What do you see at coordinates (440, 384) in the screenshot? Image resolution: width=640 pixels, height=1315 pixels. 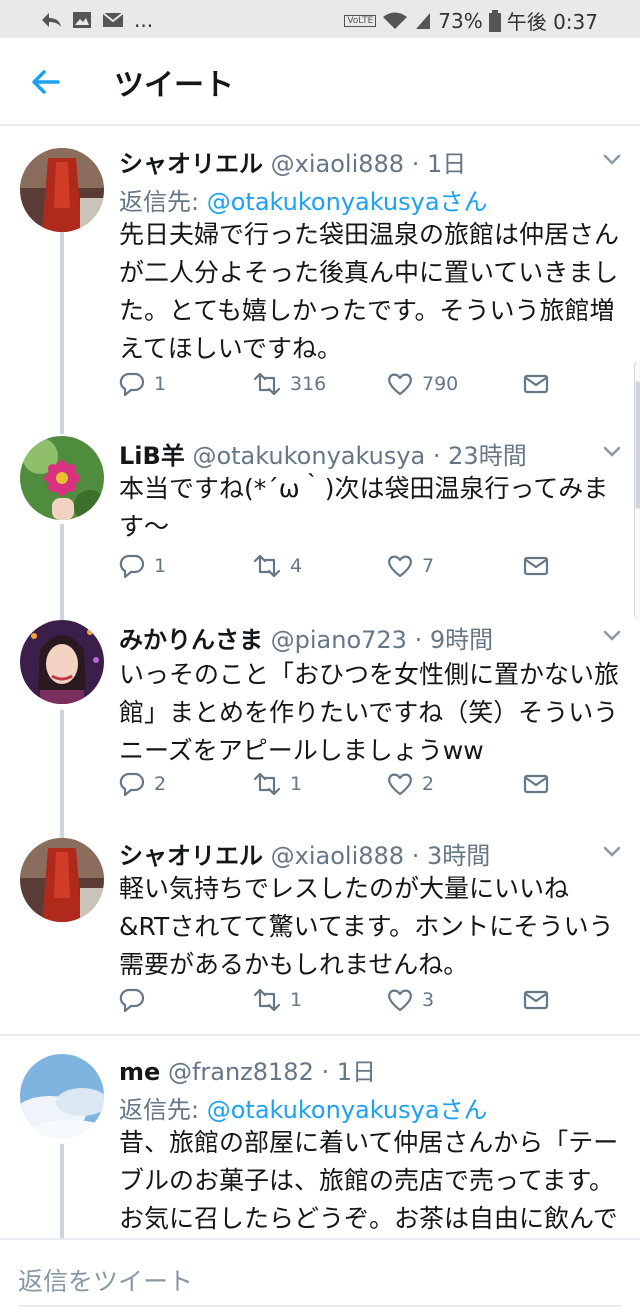 I see `like-count: 790` at bounding box center [440, 384].